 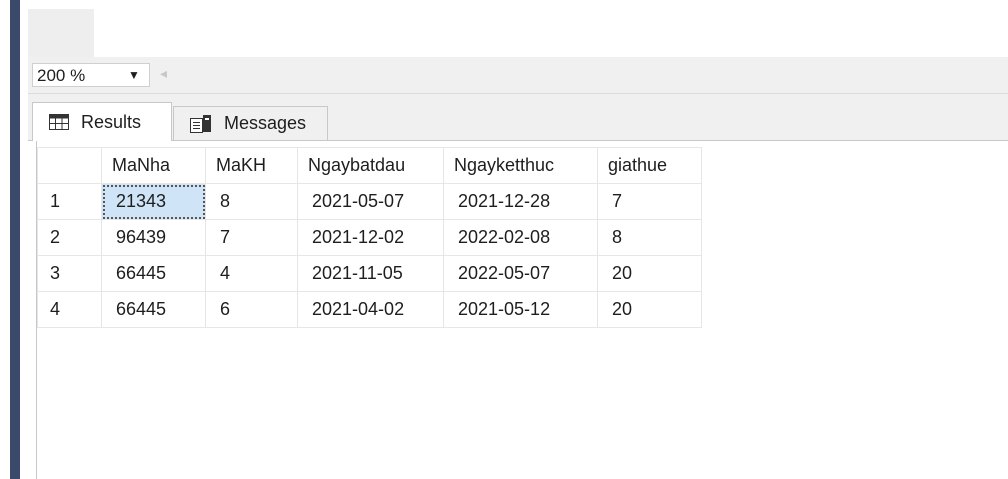 I want to click on table-cell: 2021-12-02, so click(x=370, y=237).